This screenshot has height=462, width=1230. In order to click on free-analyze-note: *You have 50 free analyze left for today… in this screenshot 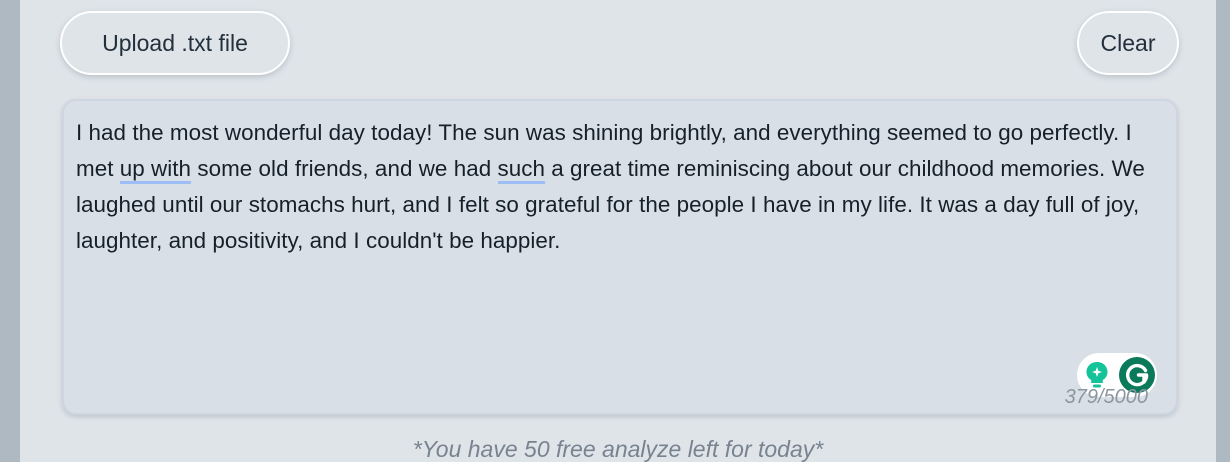, I will do `click(618, 449)`.